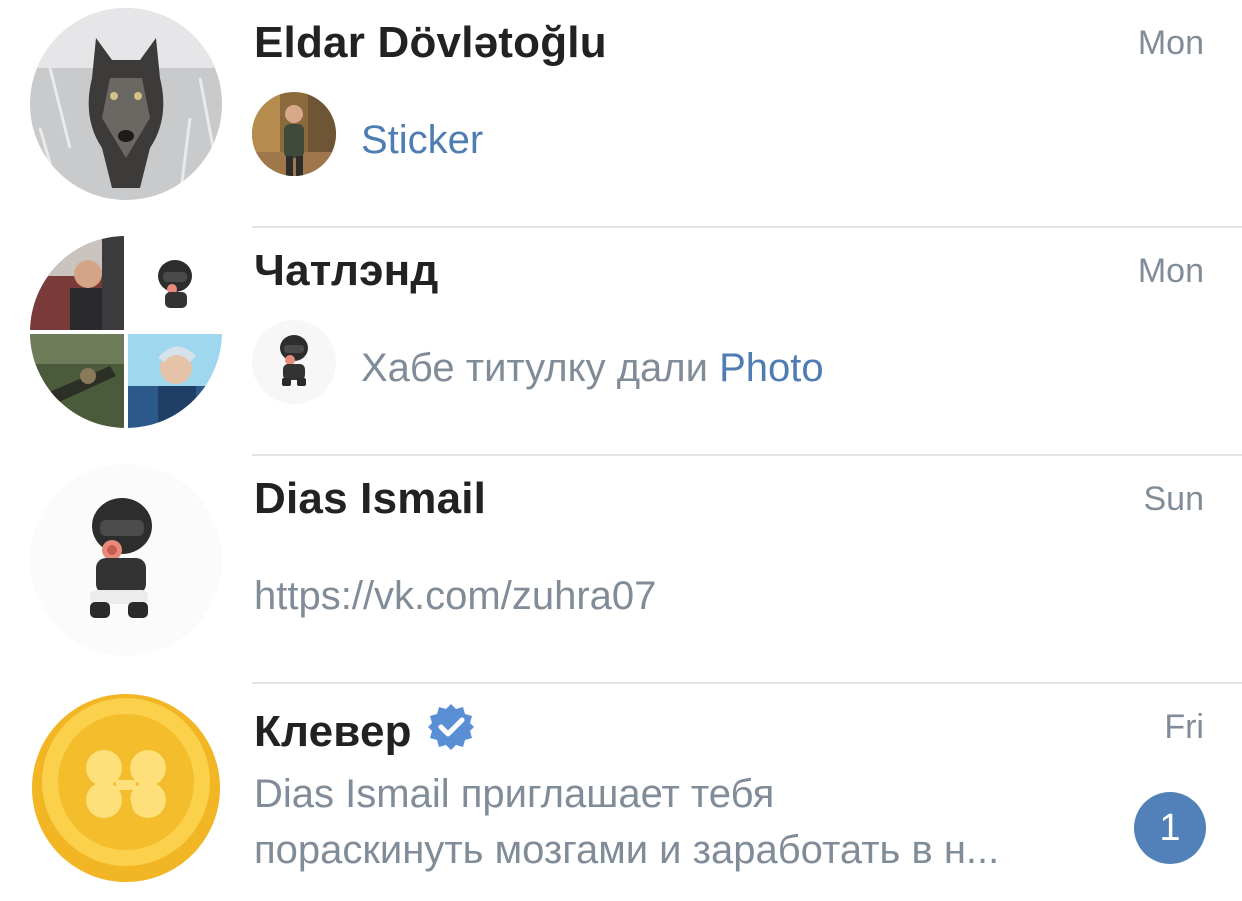 The image size is (1242, 901). What do you see at coordinates (126, 104) in the screenshot?
I see `wolf-photo-avatar` at bounding box center [126, 104].